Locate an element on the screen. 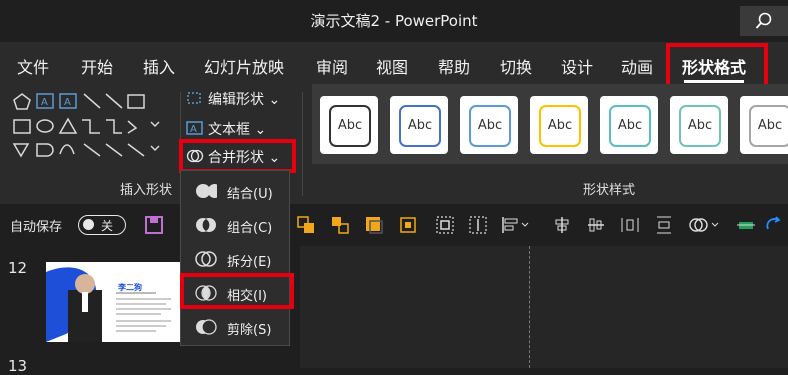  title-bar: 演示文稿2 - PowerPoint is located at coordinates (394, 21).